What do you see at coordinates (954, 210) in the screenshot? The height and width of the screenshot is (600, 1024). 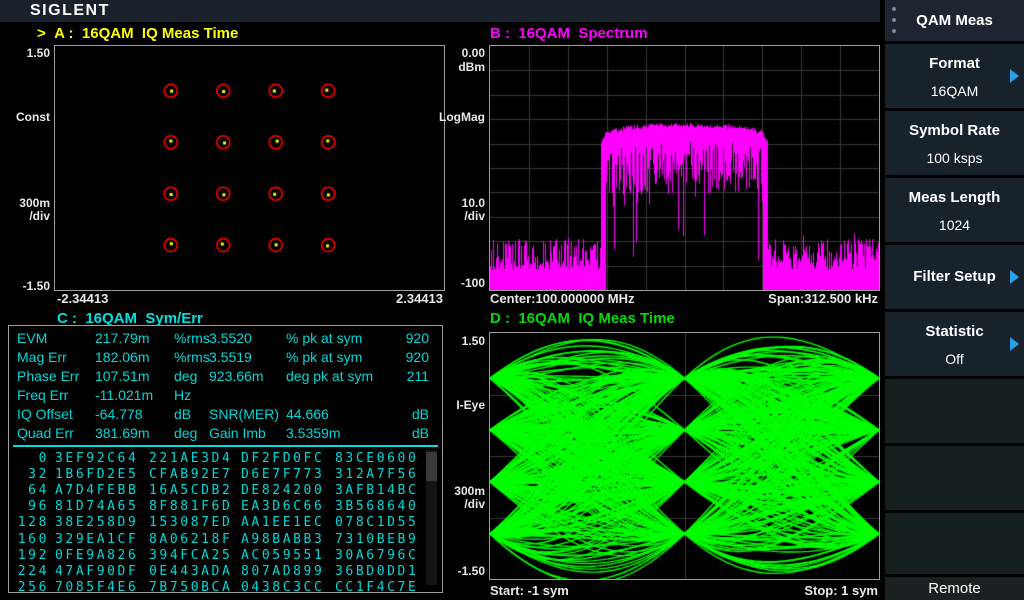 I see `softkey-meas-length: Meas Length 1024` at bounding box center [954, 210].